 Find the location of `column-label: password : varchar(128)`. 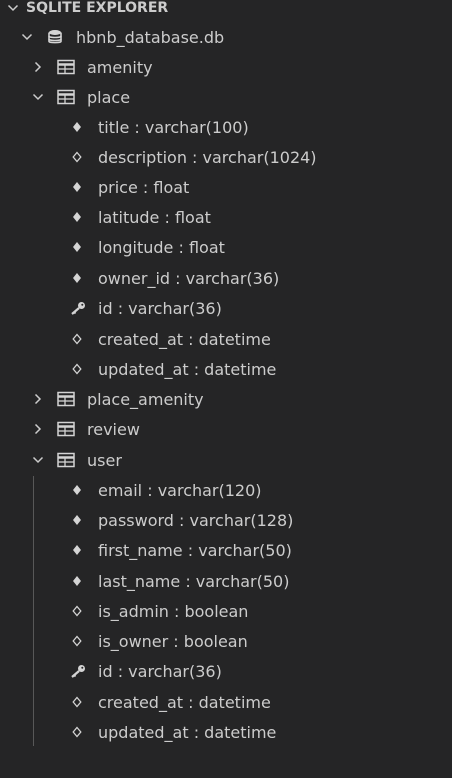

column-label: password : varchar(128) is located at coordinates (196, 520).